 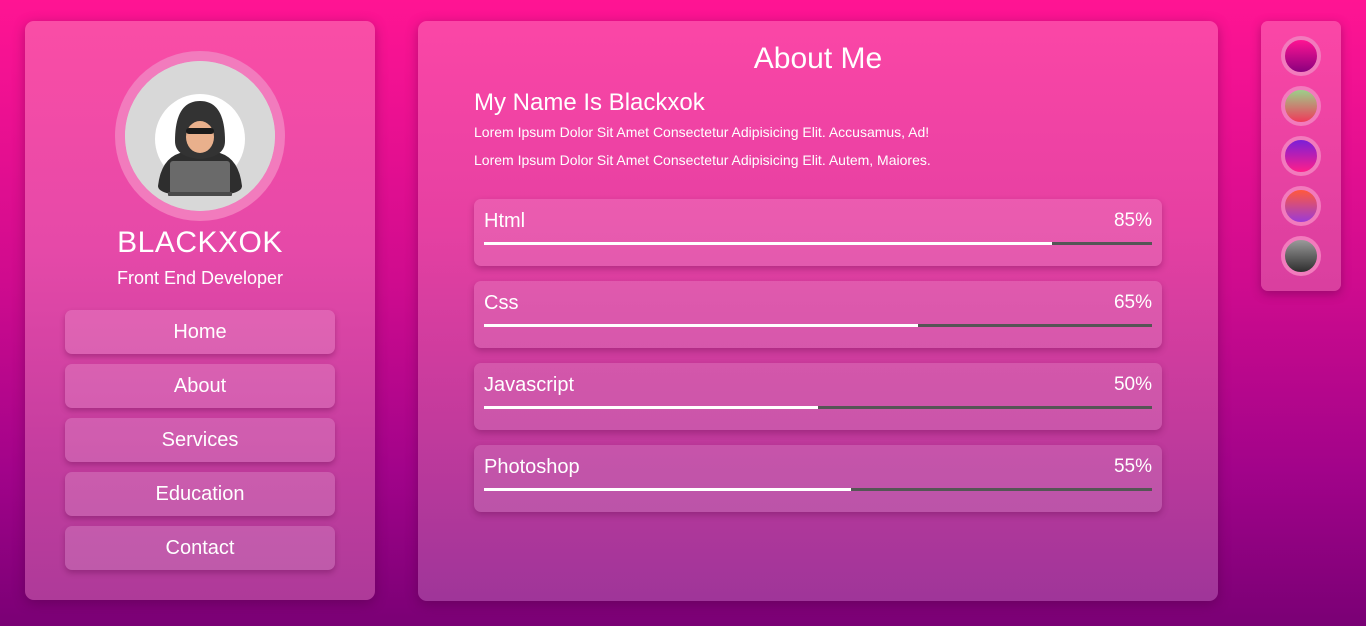 I want to click on skill-percent: 55%, so click(x=1132, y=466).